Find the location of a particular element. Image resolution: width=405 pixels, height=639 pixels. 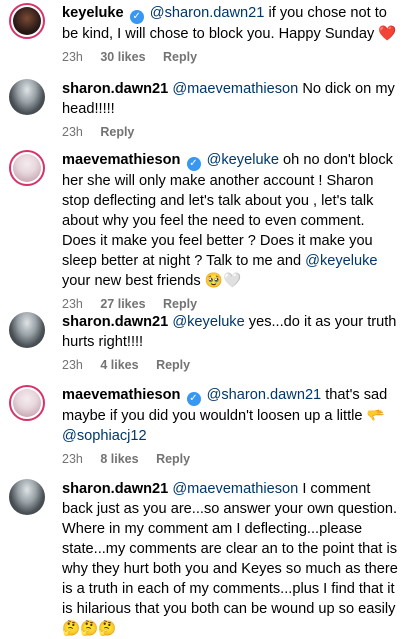

likes-count: 8 likes is located at coordinates (119, 459).